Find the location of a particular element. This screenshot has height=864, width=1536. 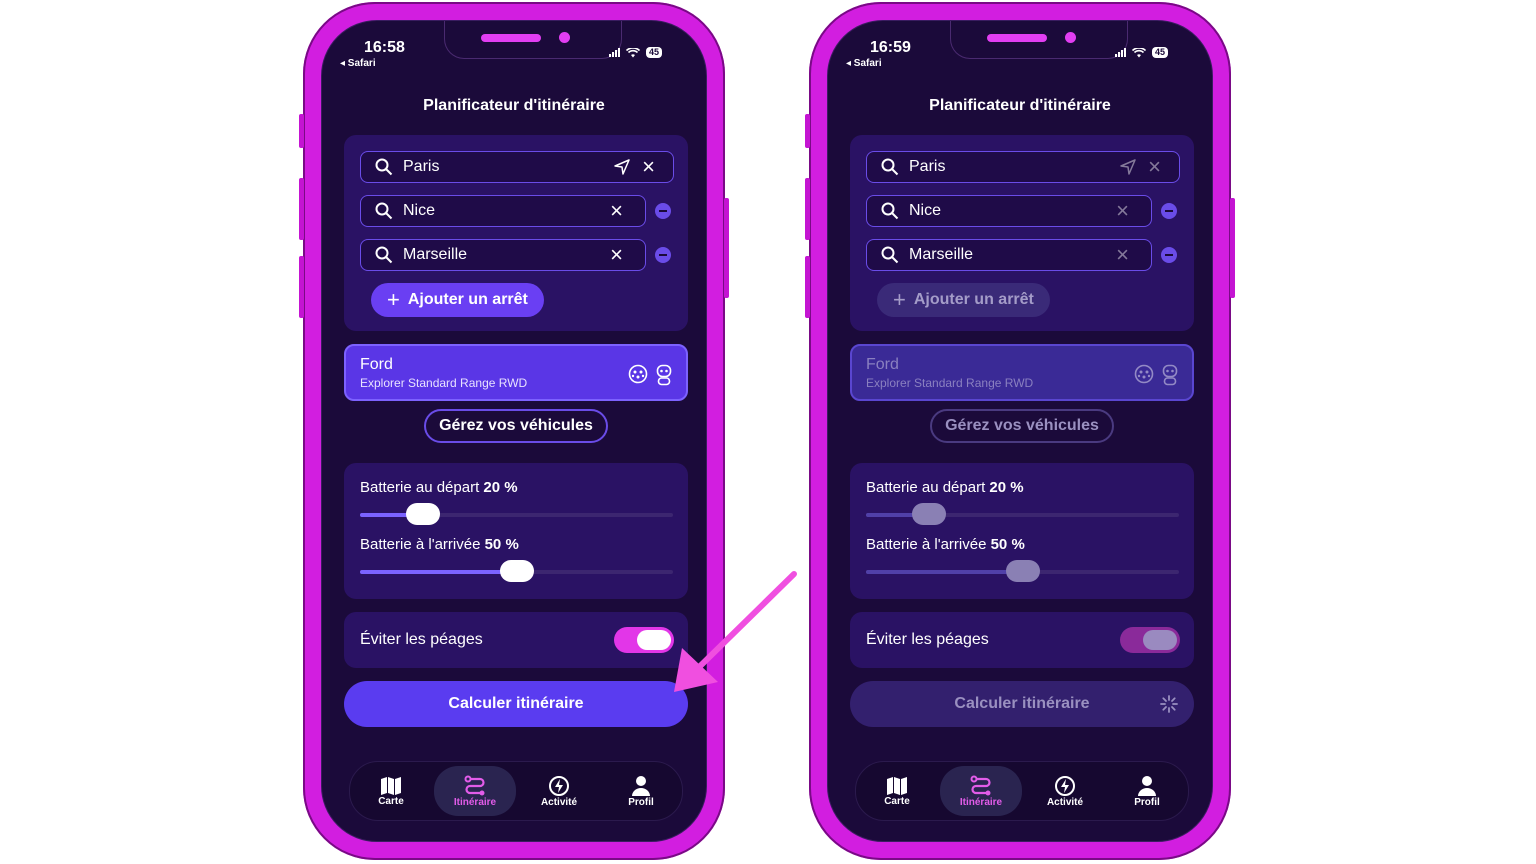

connector-ccs-icon is located at coordinates (1170, 375).